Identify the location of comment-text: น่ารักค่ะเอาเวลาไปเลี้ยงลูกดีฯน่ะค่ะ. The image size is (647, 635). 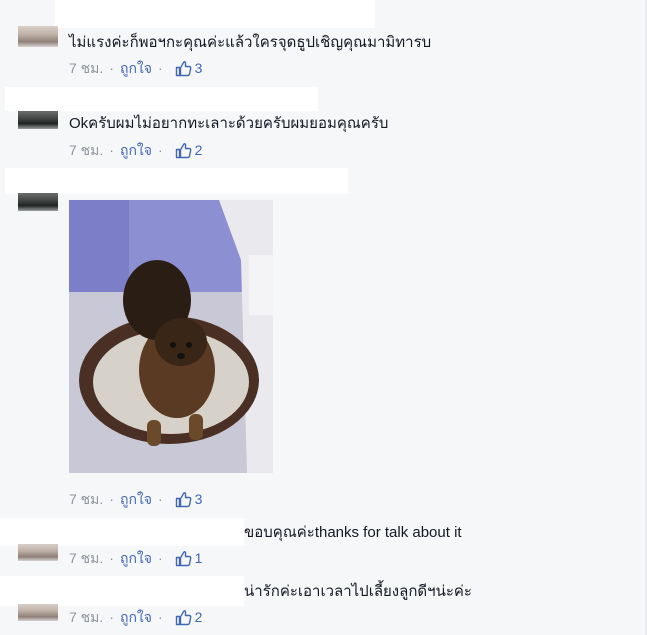
(358, 591).